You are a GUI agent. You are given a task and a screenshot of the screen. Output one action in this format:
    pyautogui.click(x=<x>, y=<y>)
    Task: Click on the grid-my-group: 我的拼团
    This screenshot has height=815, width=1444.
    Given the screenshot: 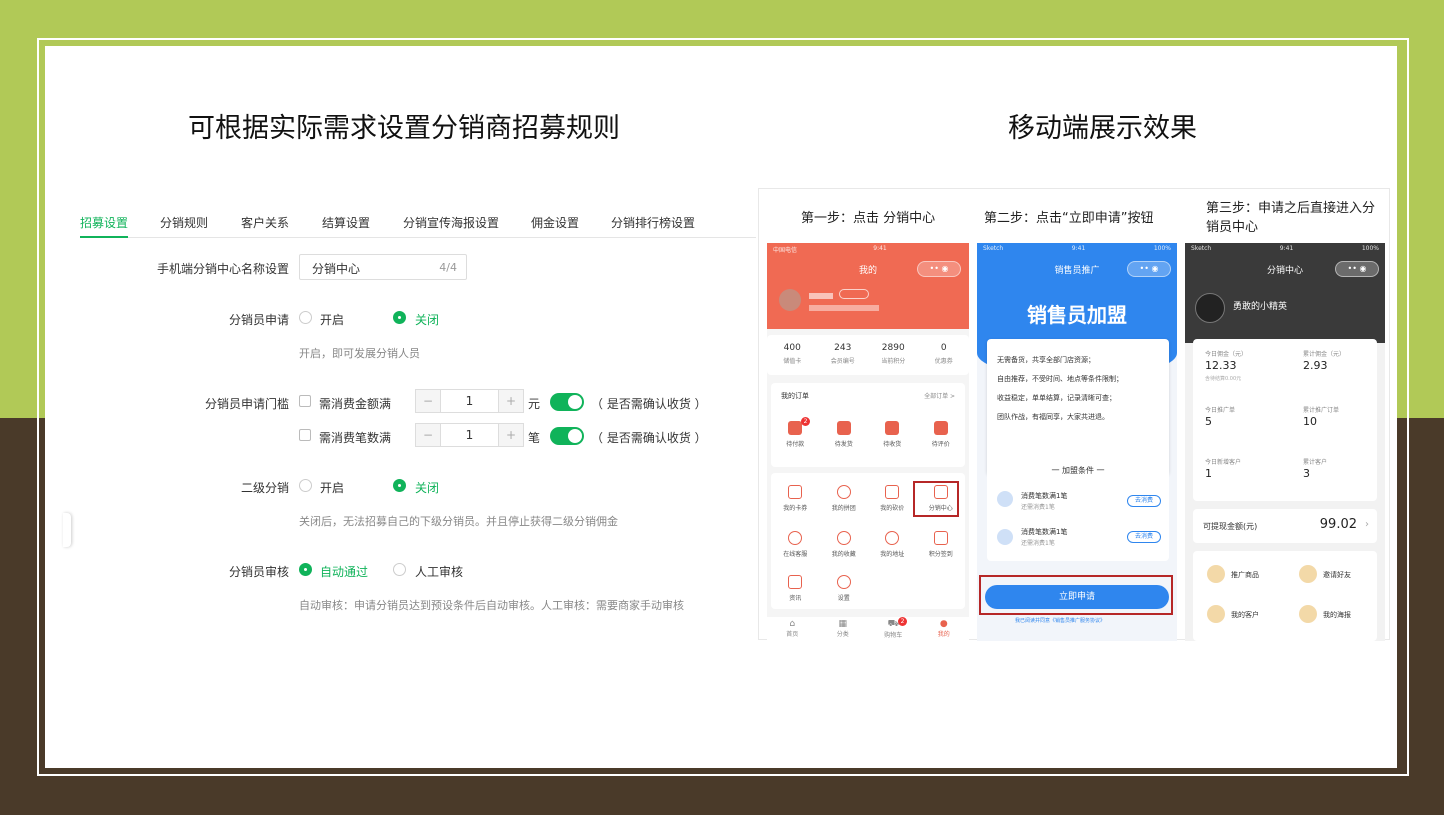 What is the action you would take?
    pyautogui.click(x=844, y=498)
    